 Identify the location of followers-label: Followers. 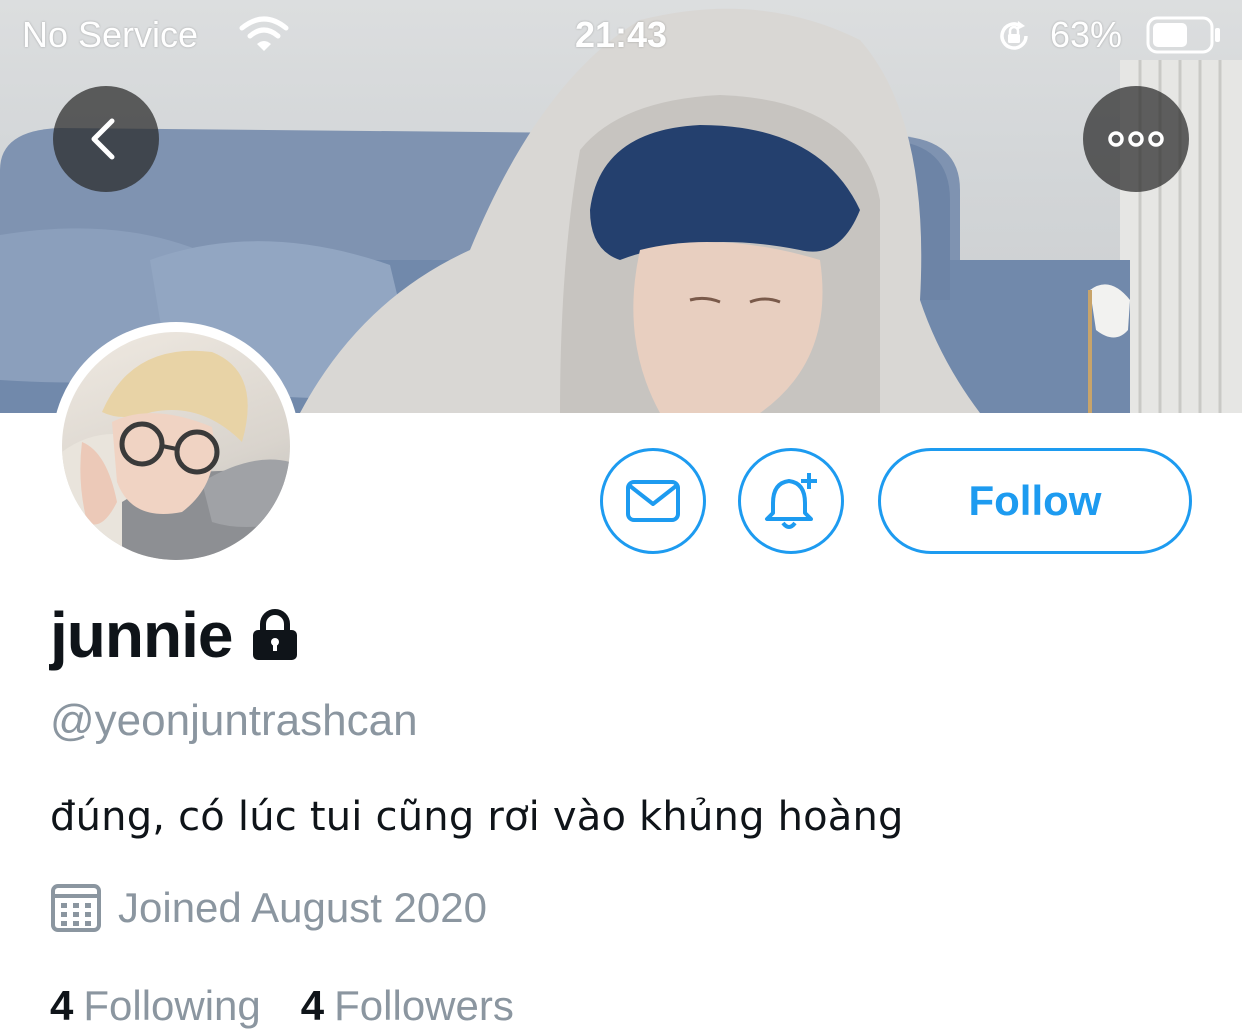
(424, 1005).